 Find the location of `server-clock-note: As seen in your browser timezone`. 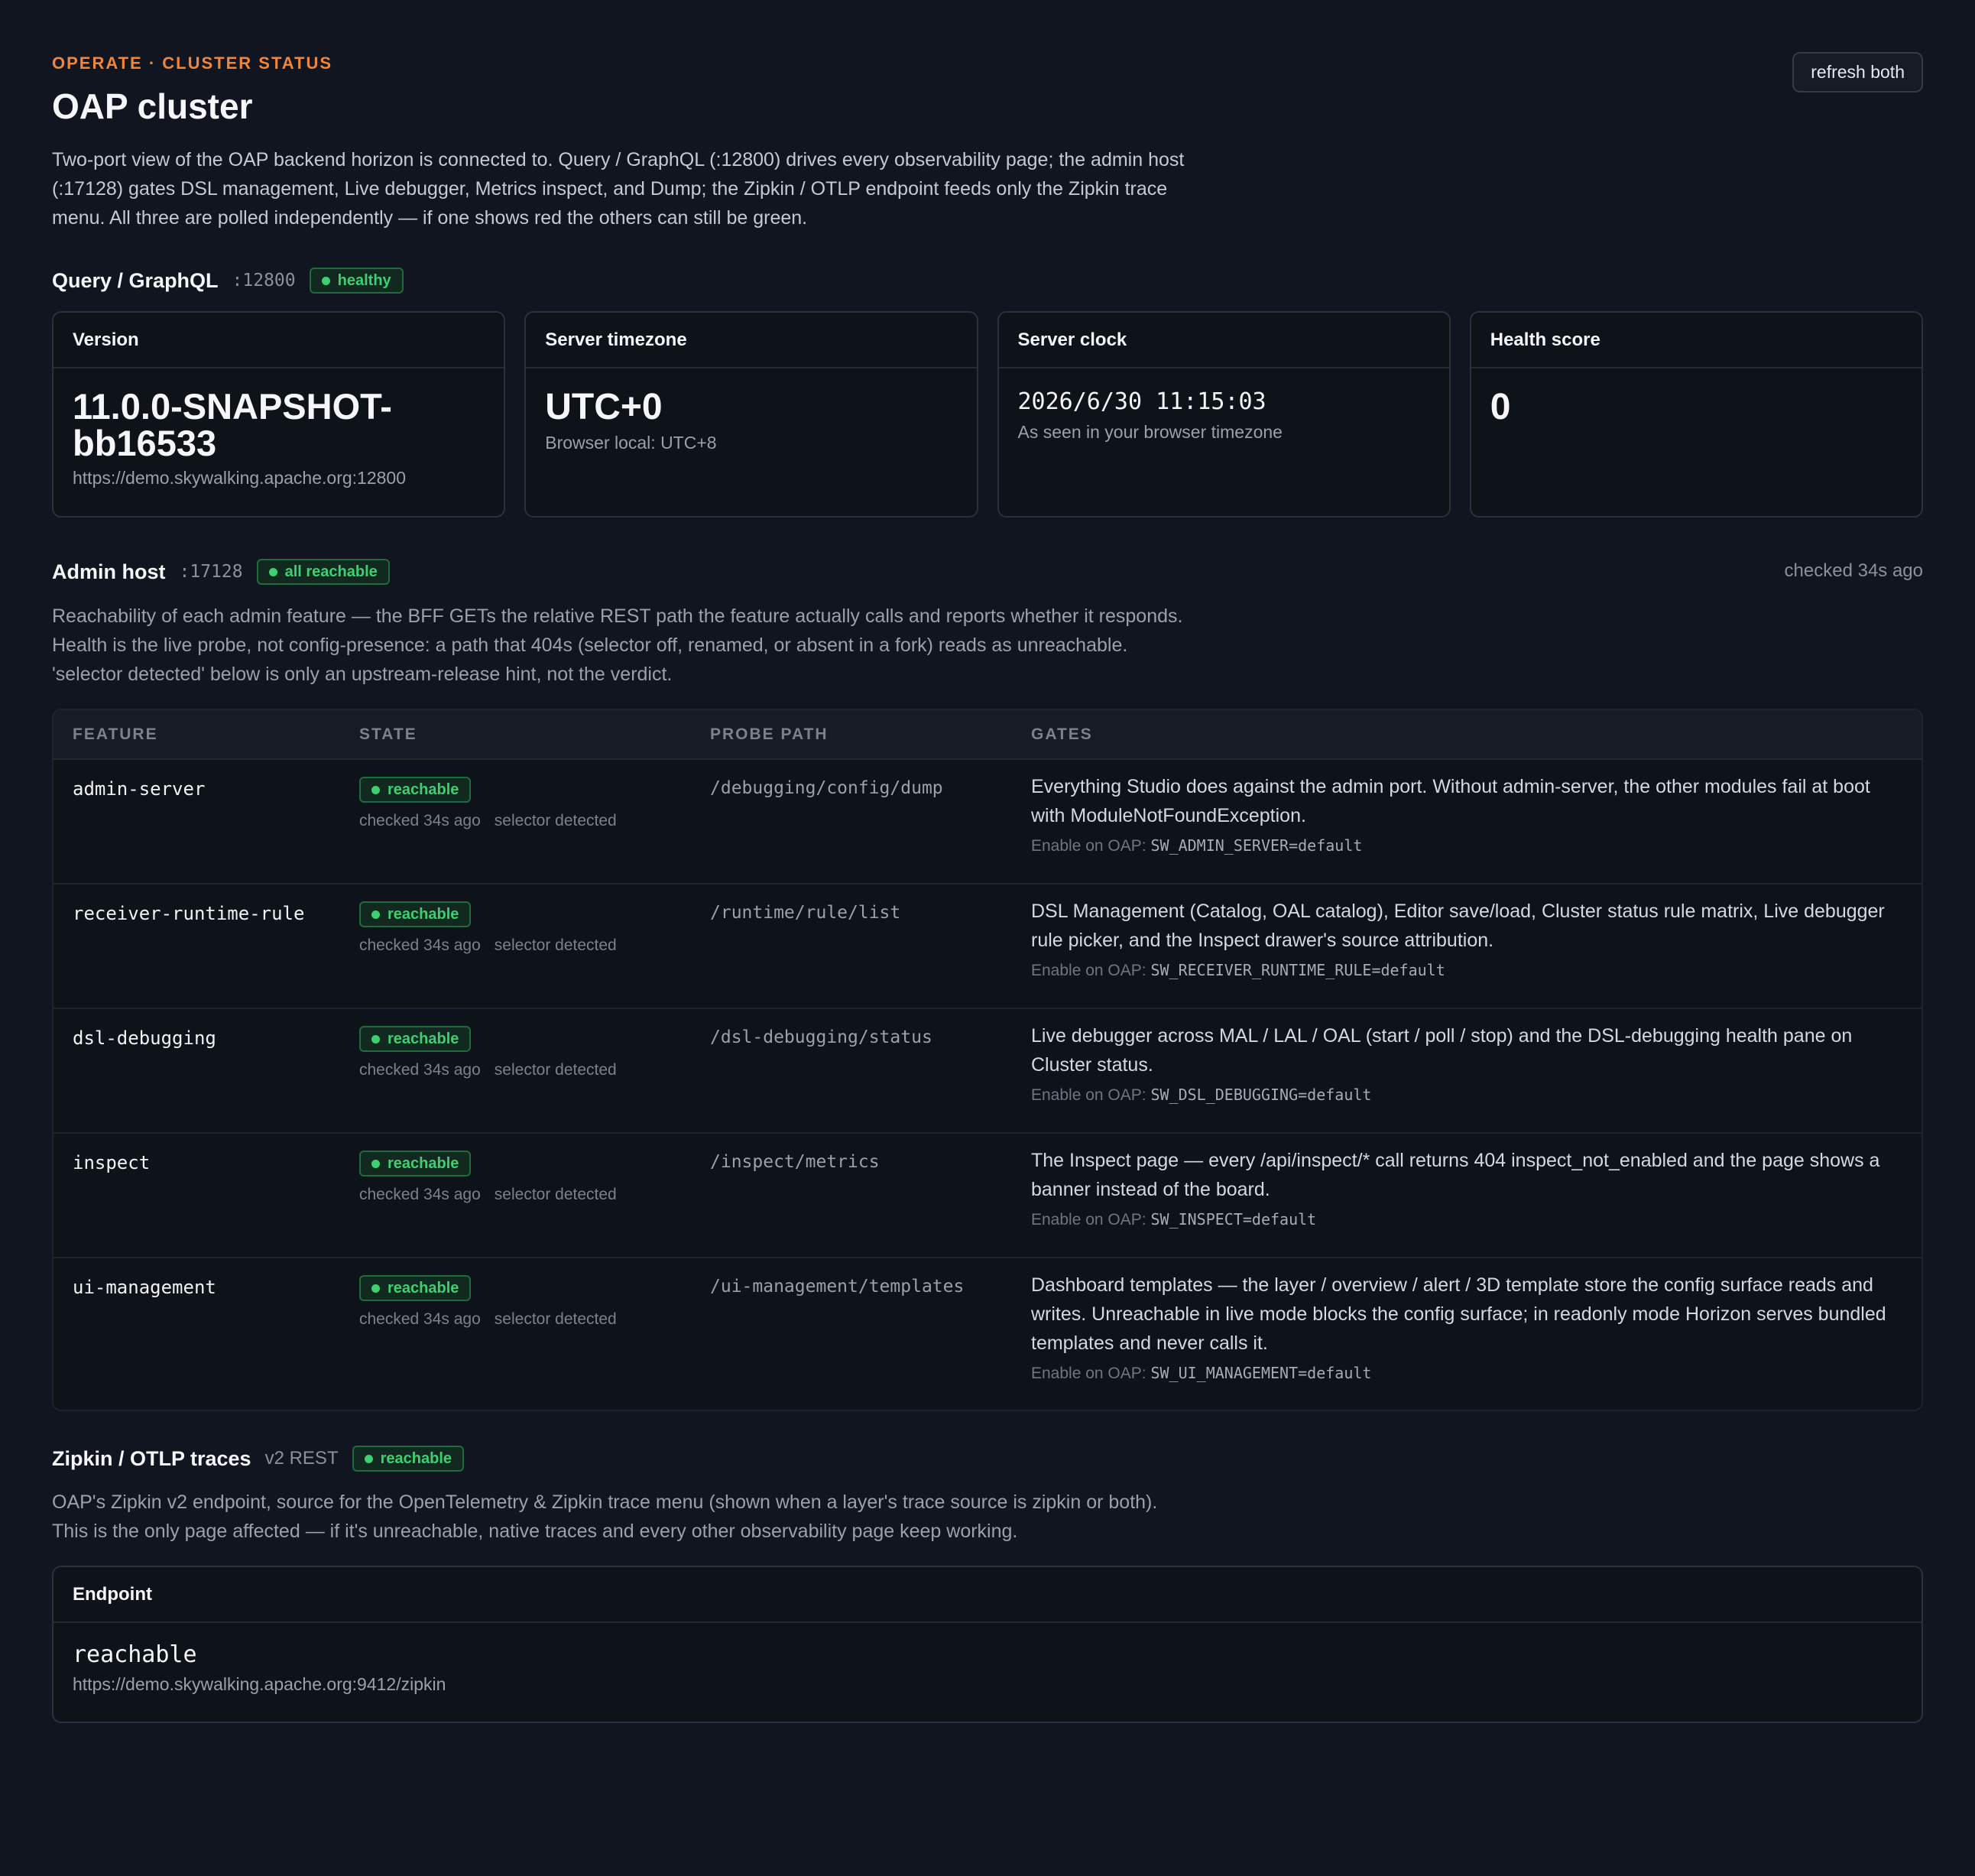

server-clock-note: As seen in your browser timezone is located at coordinates (1150, 432).